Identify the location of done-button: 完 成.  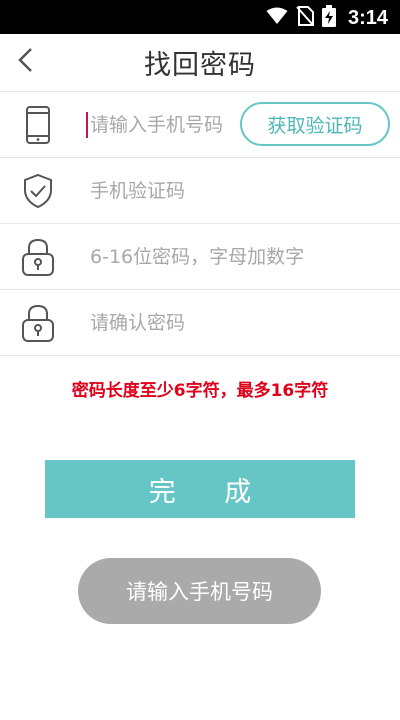
(200, 489).